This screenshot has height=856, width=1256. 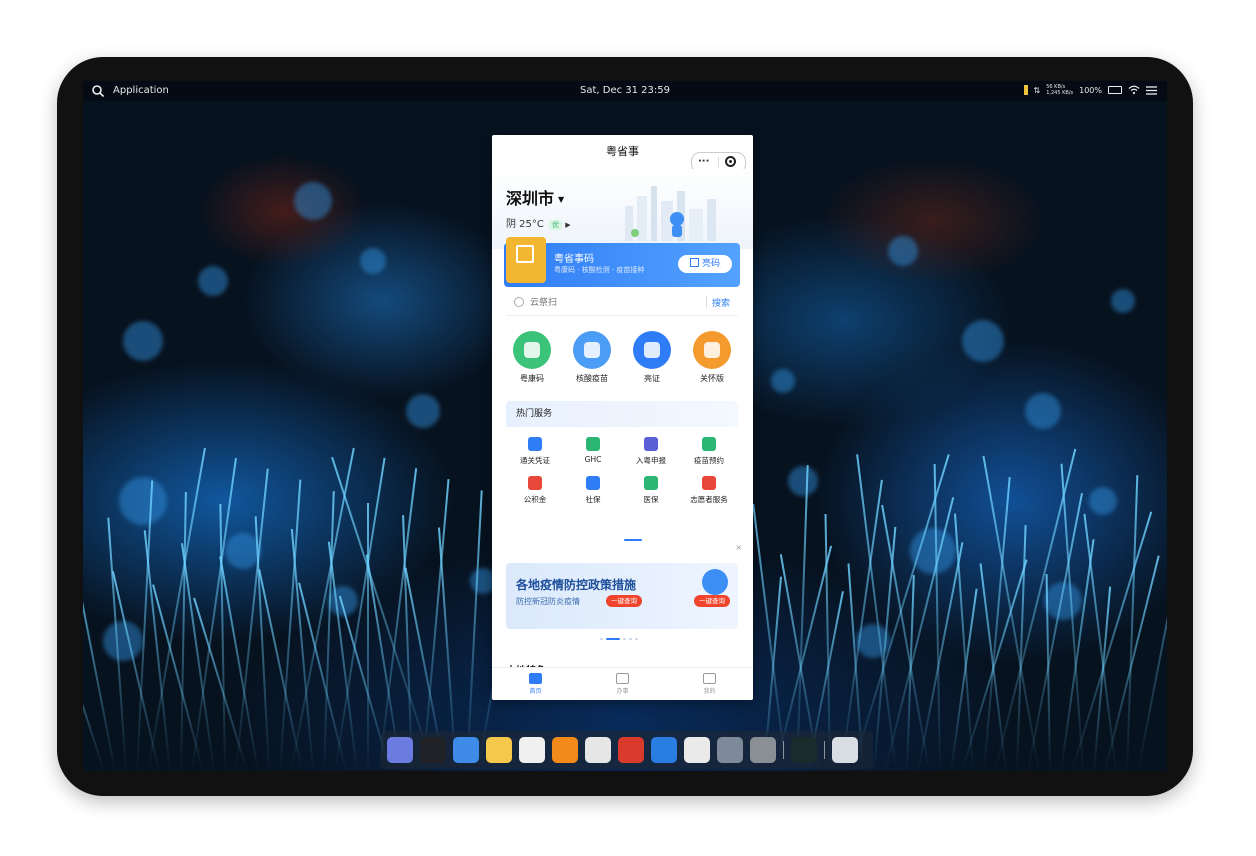 What do you see at coordinates (697, 750) in the screenshot?
I see `github-icon` at bounding box center [697, 750].